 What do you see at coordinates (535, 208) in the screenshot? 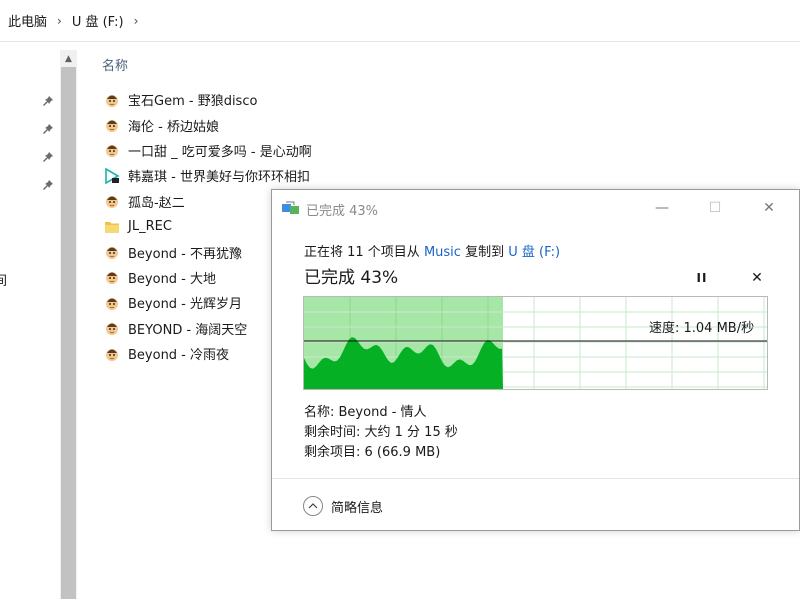
I see `dialog-titlebar: 已完成 43% — ☐ ✕` at bounding box center [535, 208].